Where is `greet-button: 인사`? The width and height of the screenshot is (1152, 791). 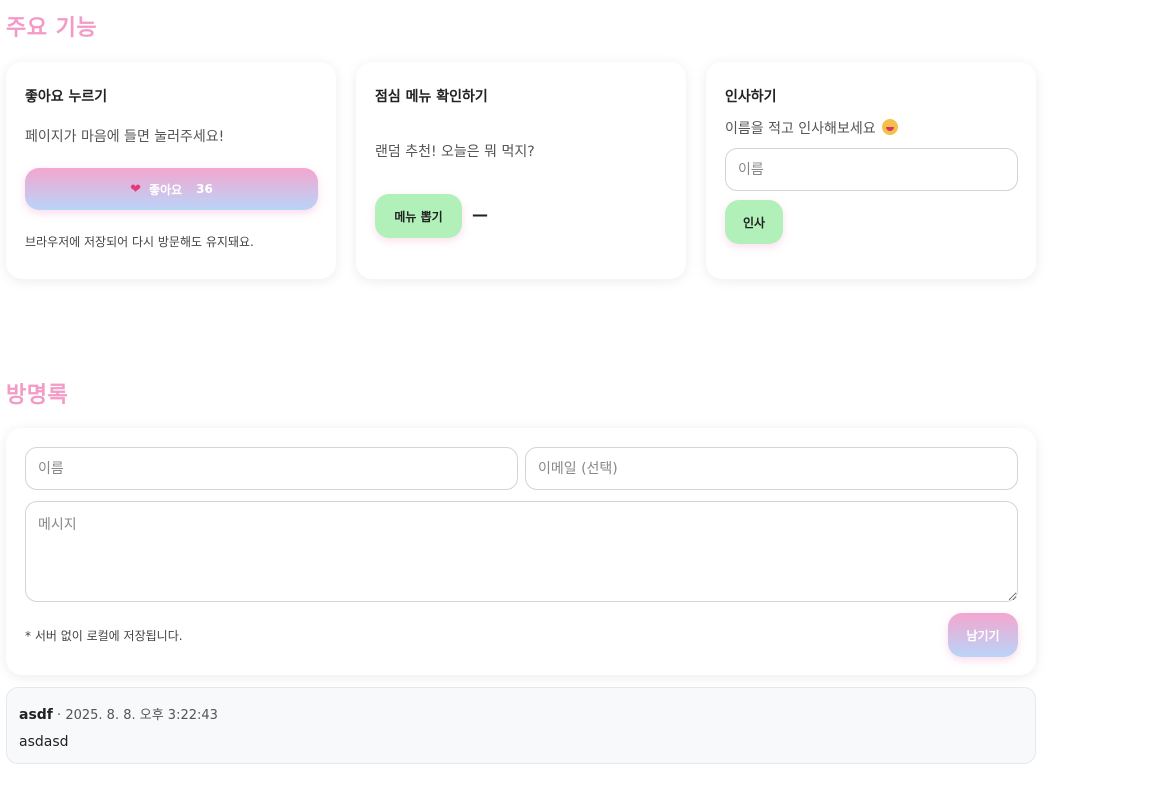
greet-button: 인사 is located at coordinates (754, 222).